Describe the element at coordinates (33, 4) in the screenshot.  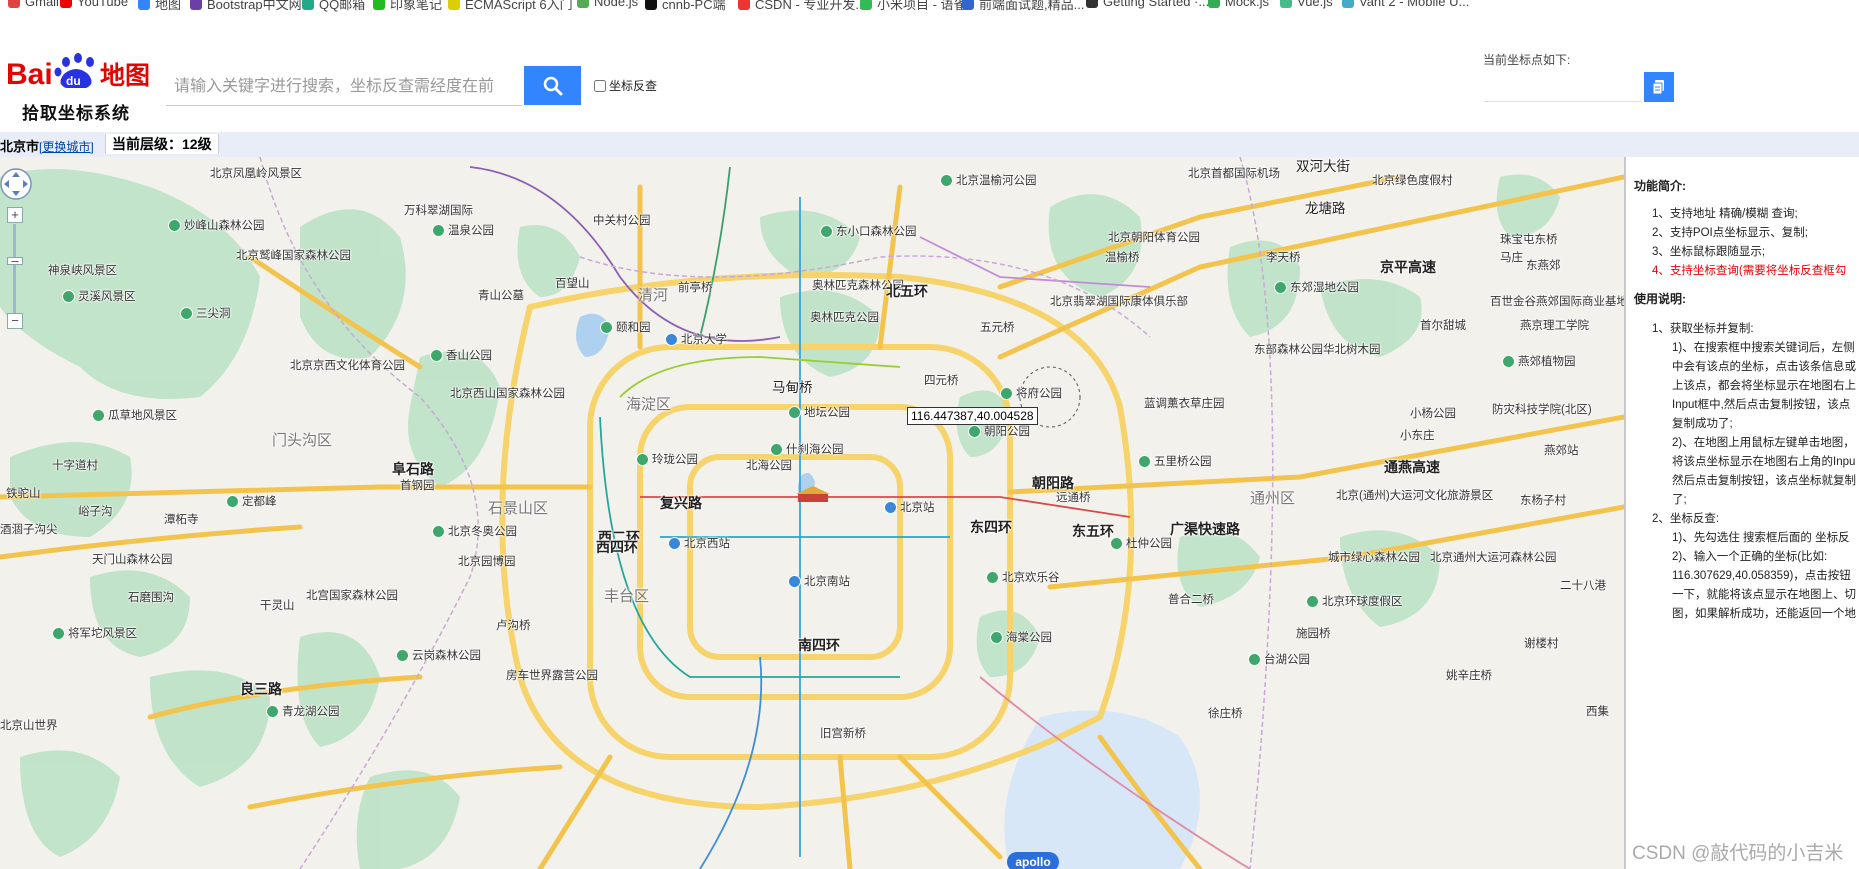
I see `bookmark-gmail: Gmail` at that location.